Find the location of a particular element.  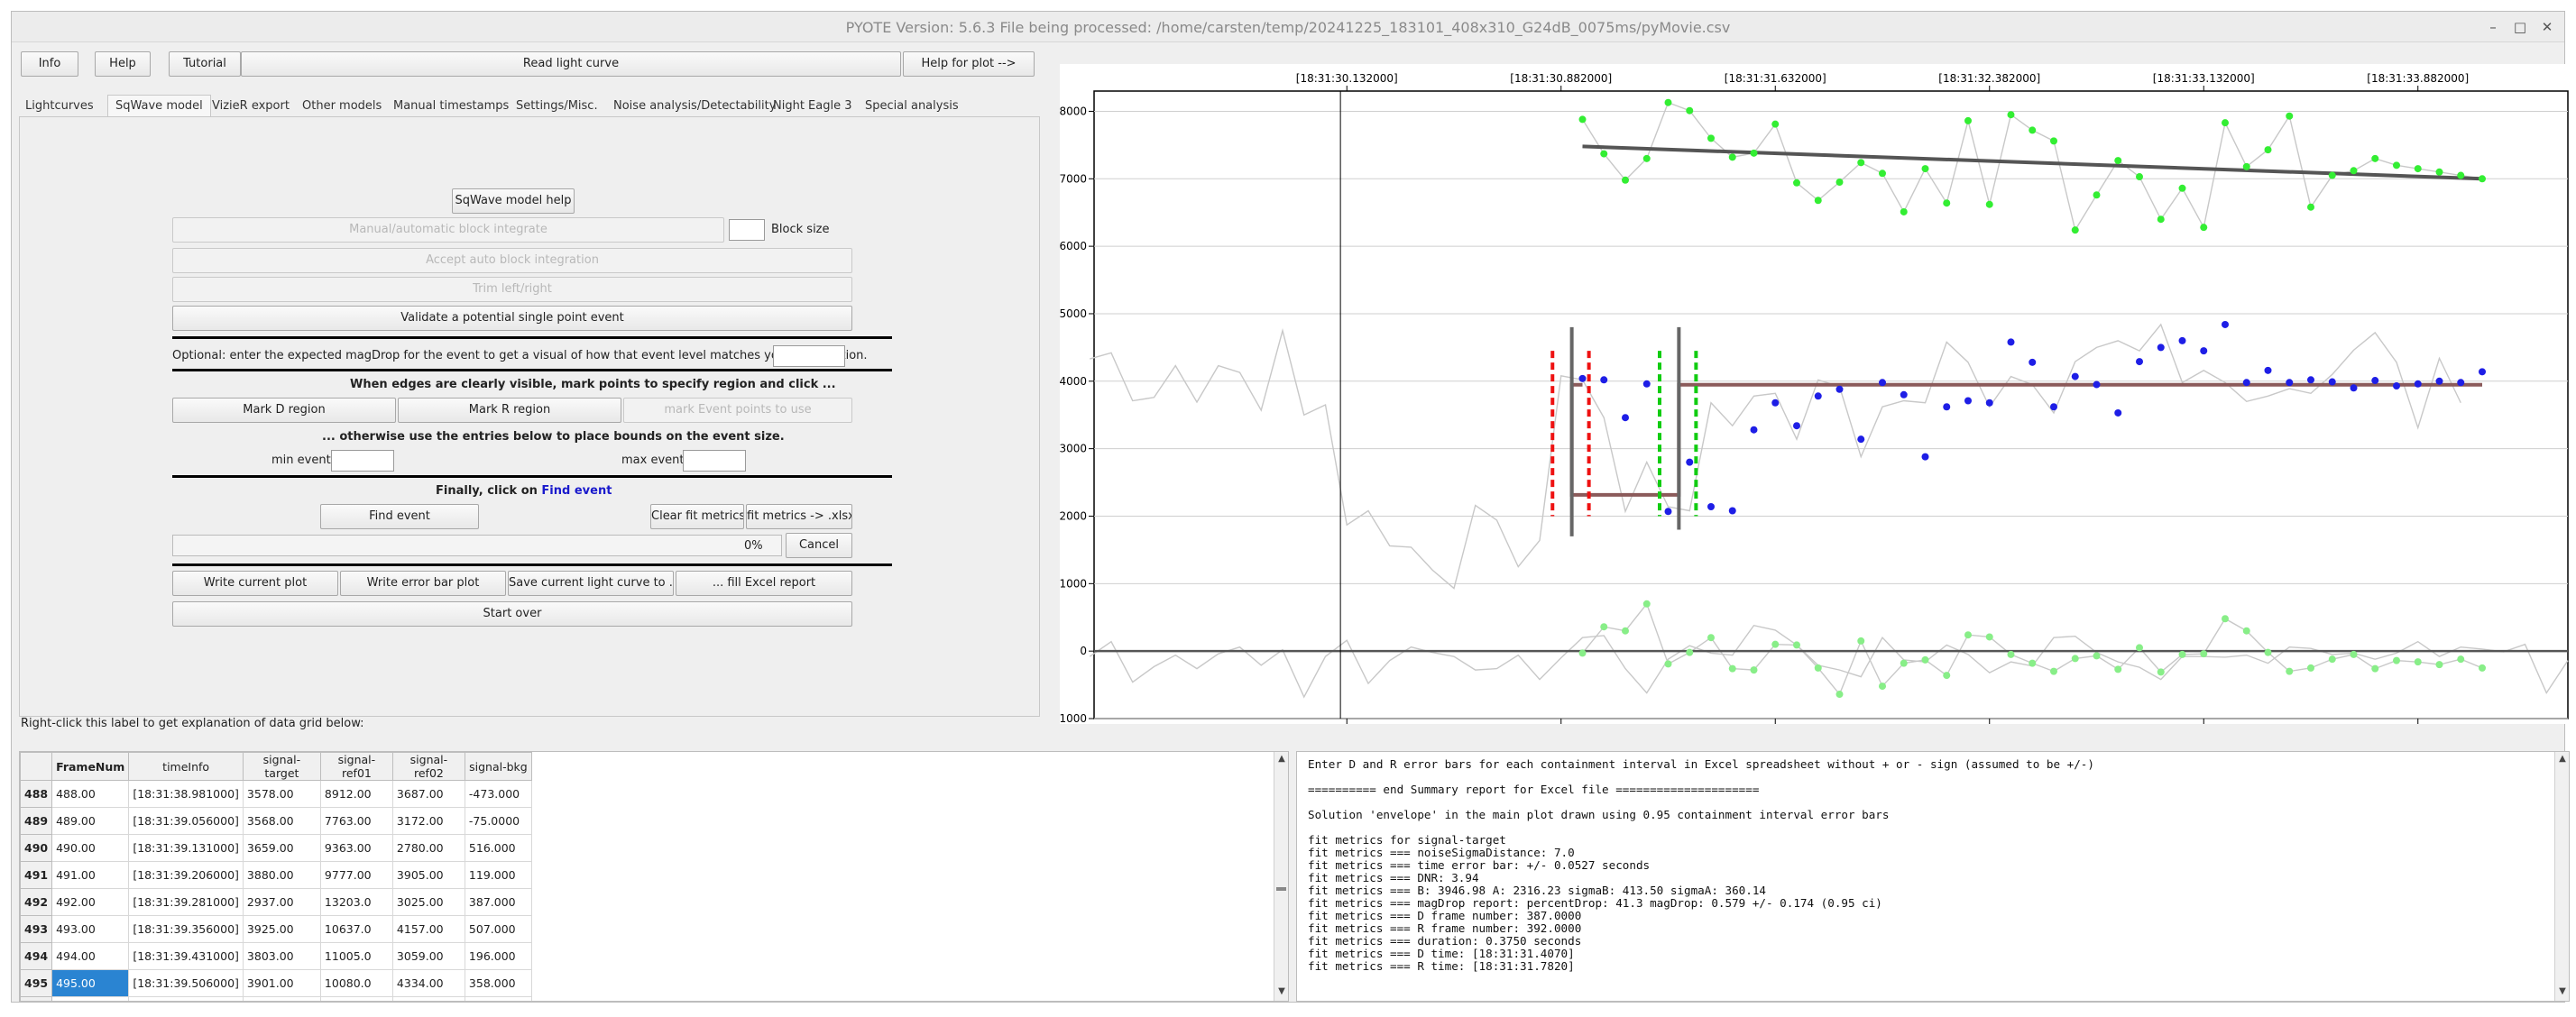

table-cell: 516.000 is located at coordinates (498, 848).